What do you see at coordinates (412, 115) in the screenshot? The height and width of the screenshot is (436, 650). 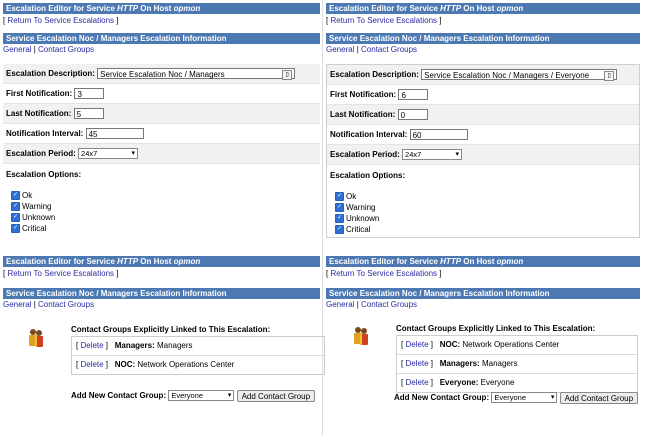 I see `last-notification-input: 0` at bounding box center [412, 115].